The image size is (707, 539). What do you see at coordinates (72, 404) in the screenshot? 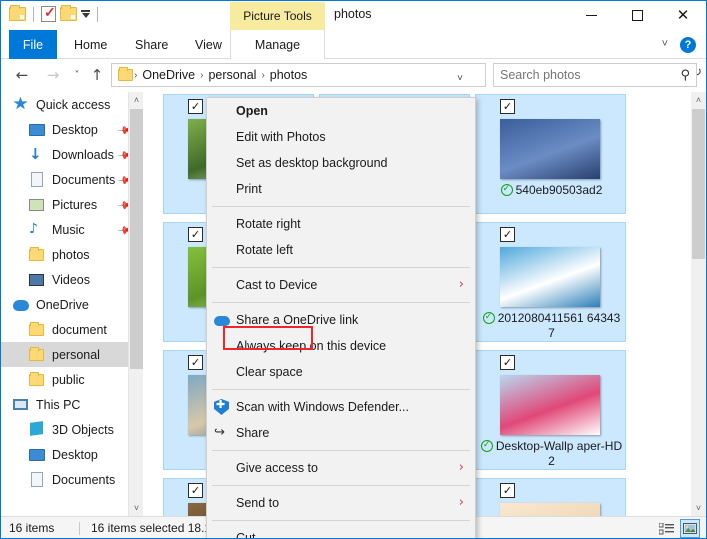
I see `sidebar-item-this-pc: This PC` at bounding box center [72, 404].